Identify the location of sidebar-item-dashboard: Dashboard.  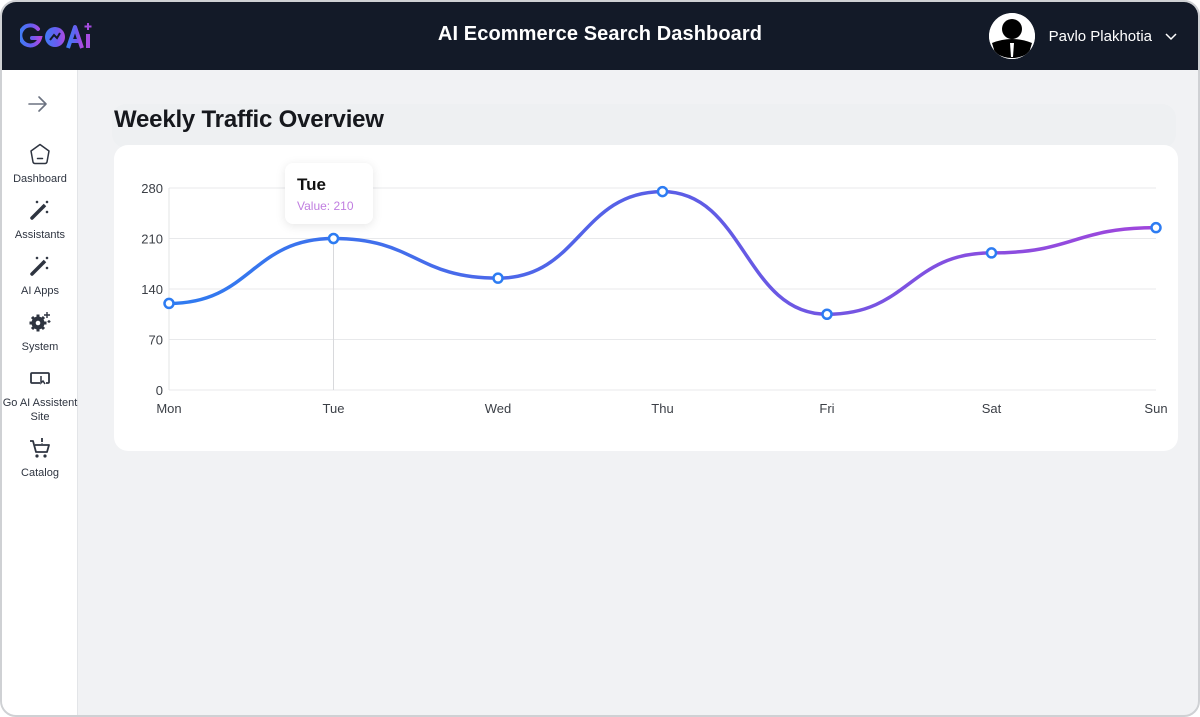
(40, 164).